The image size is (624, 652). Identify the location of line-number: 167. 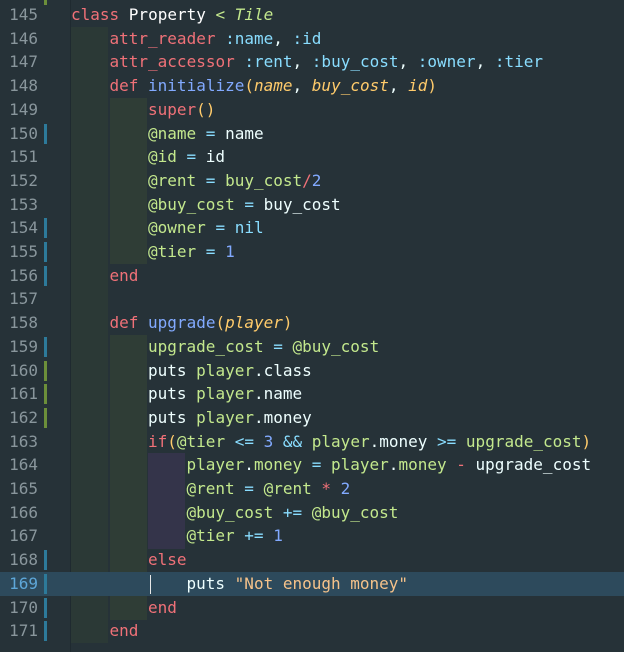
(23, 536).